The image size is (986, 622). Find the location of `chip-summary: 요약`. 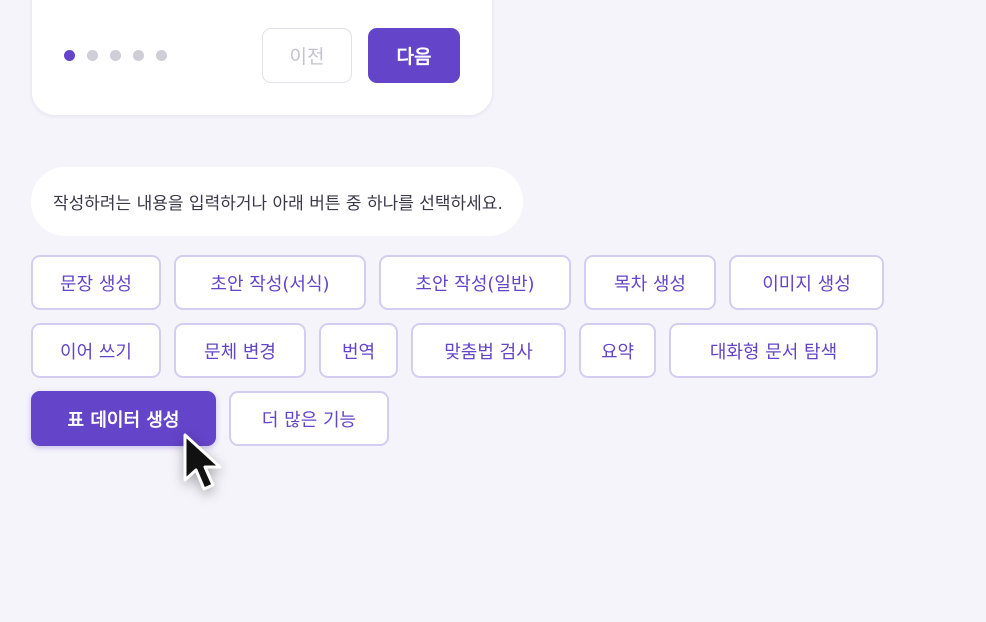

chip-summary: 요약 is located at coordinates (617, 350).